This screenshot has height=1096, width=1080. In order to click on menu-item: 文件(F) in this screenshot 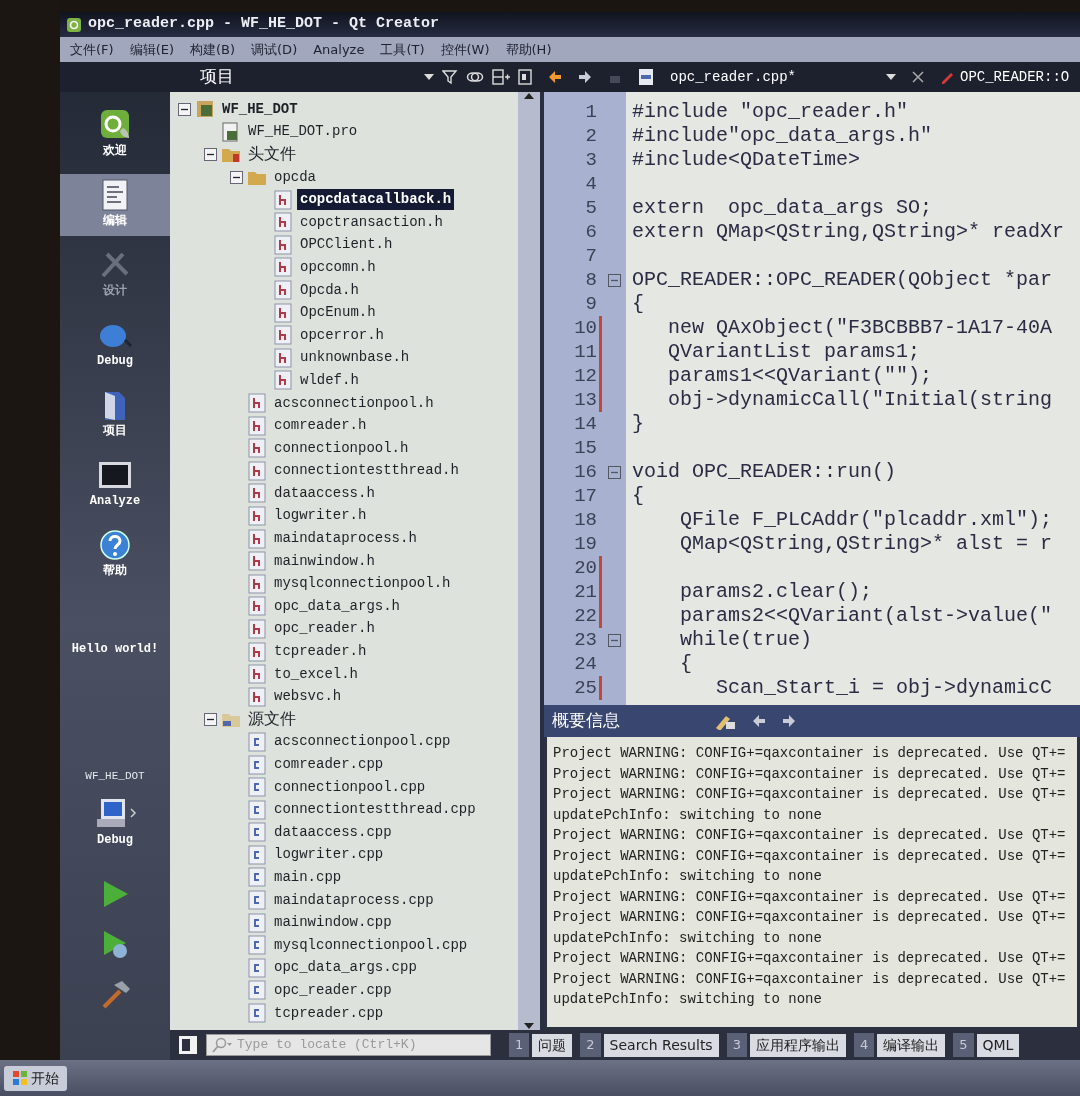, I will do `click(92, 49)`.